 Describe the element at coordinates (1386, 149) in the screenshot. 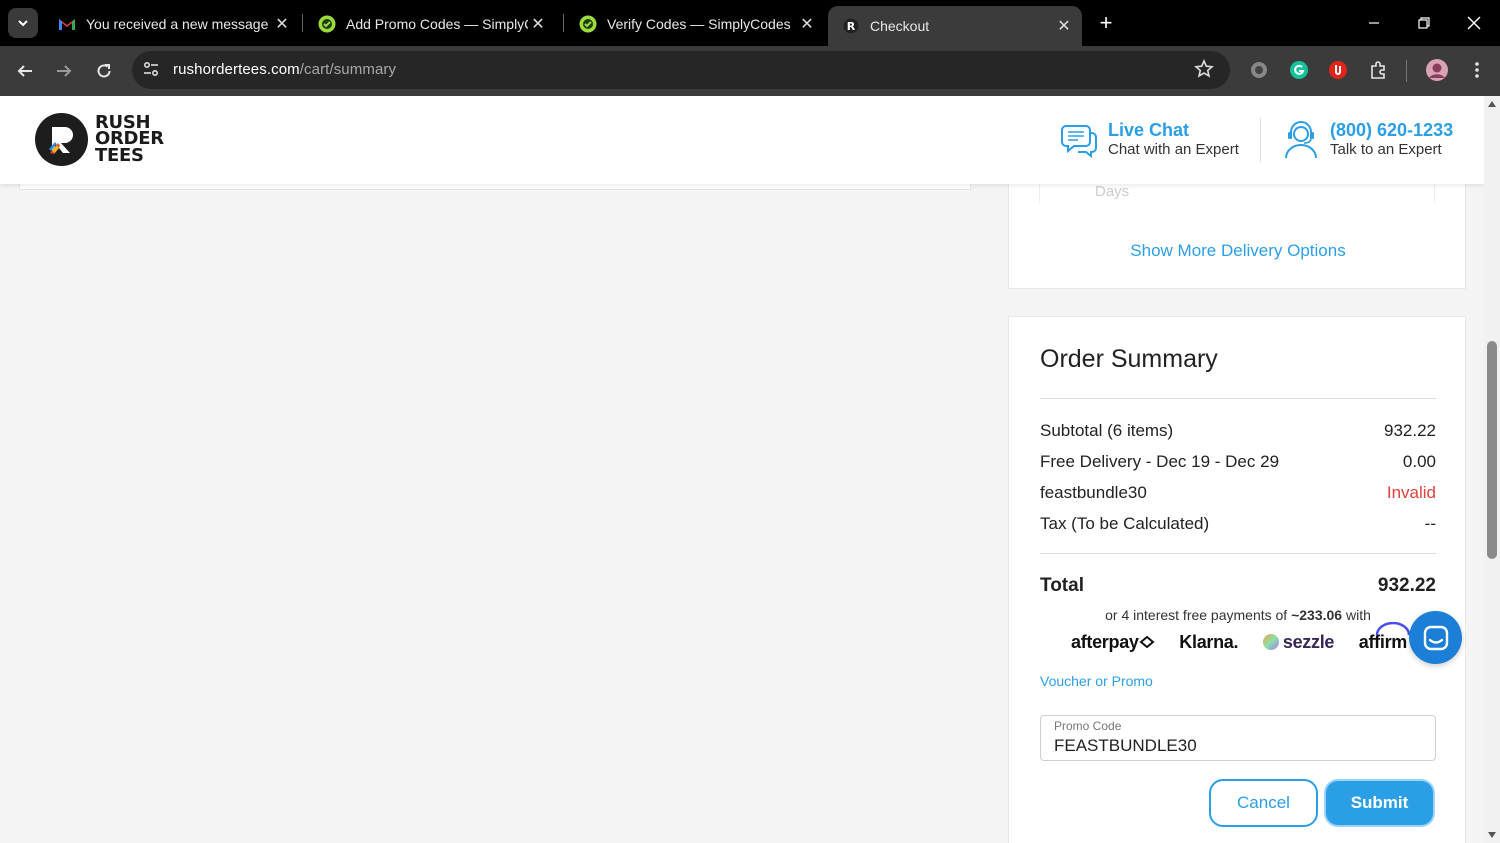

I see `phone-subtitle: Talk to an Expert` at that location.